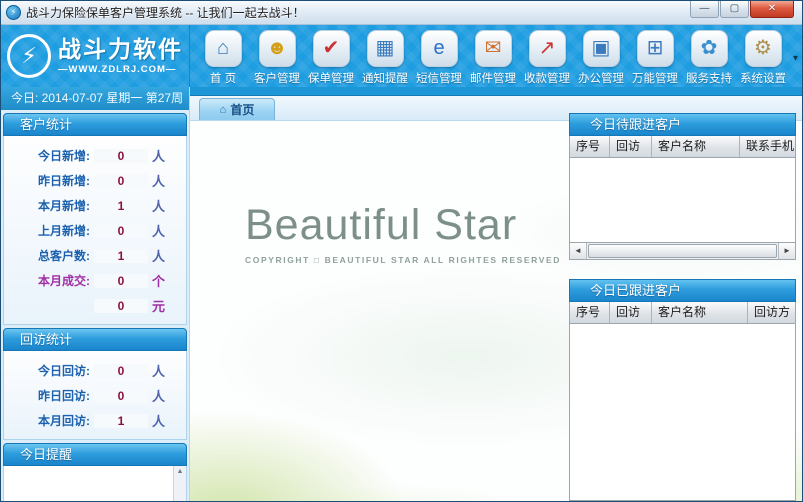  I want to click on flower-ball-icon: ✿, so click(709, 48).